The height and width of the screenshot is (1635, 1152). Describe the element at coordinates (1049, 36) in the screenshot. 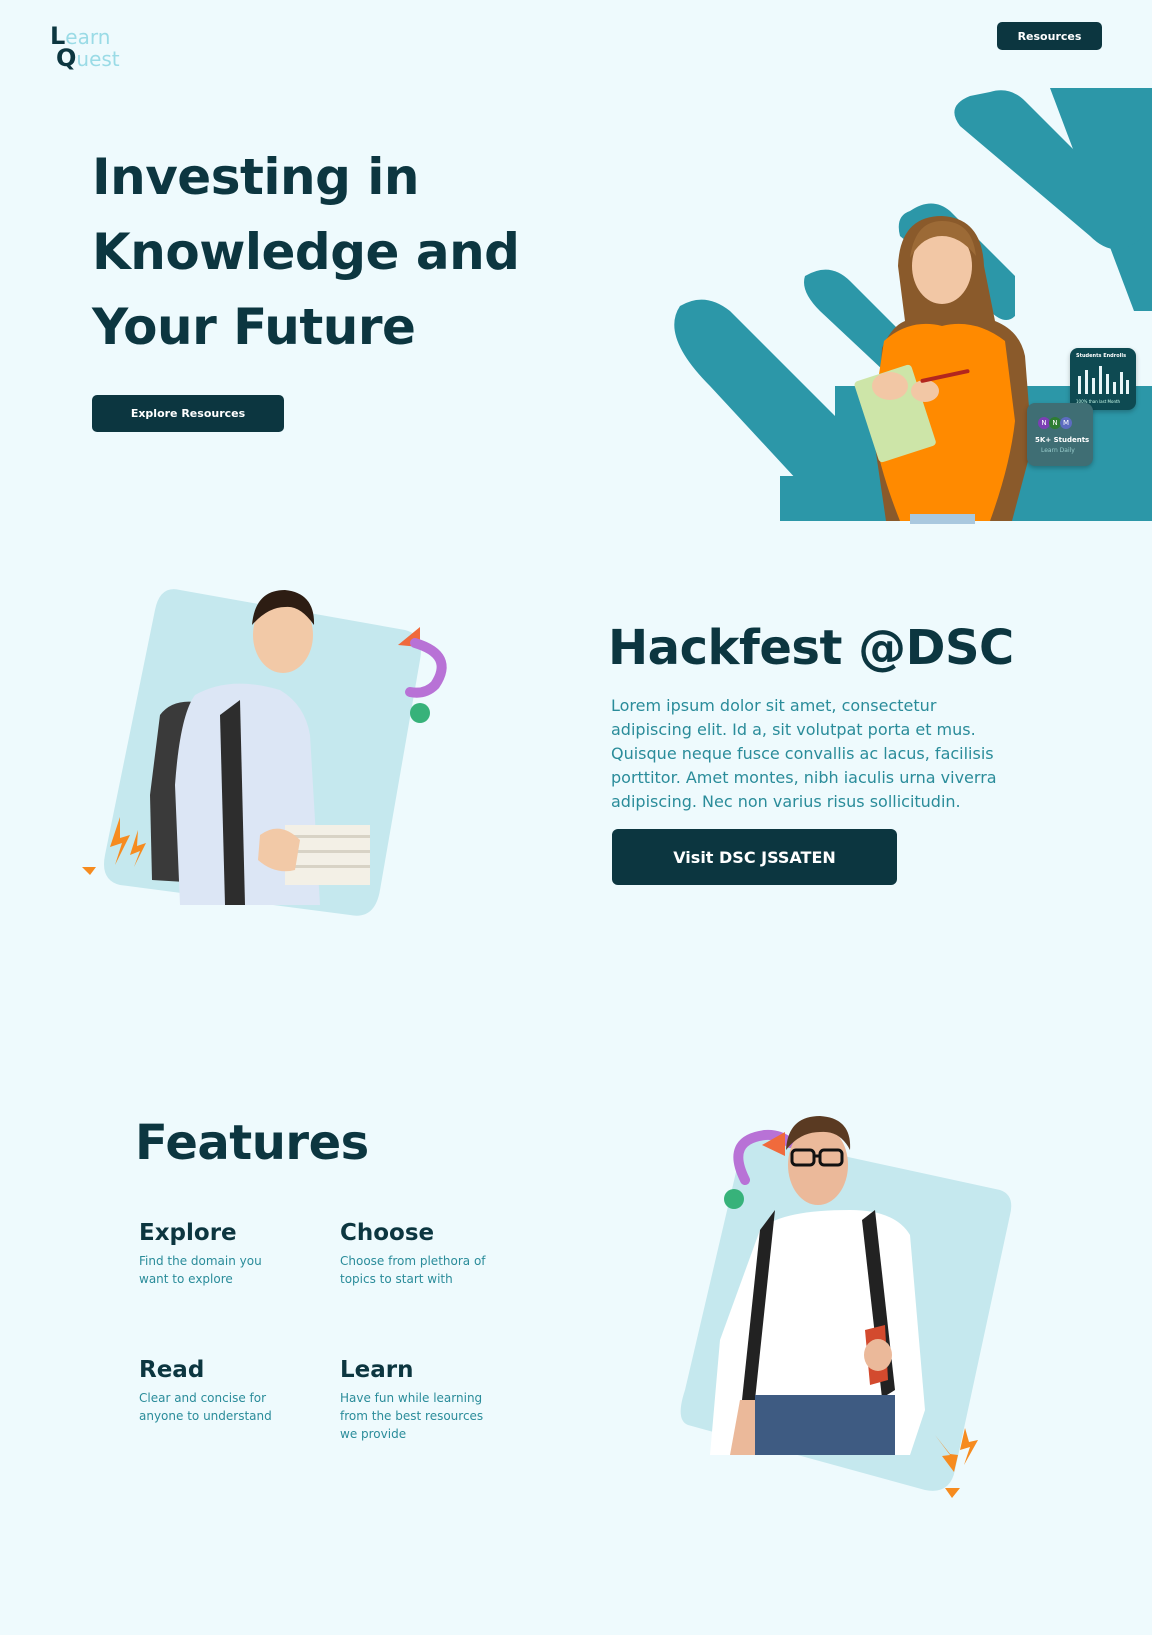

I see `resources-button: Resources` at that location.